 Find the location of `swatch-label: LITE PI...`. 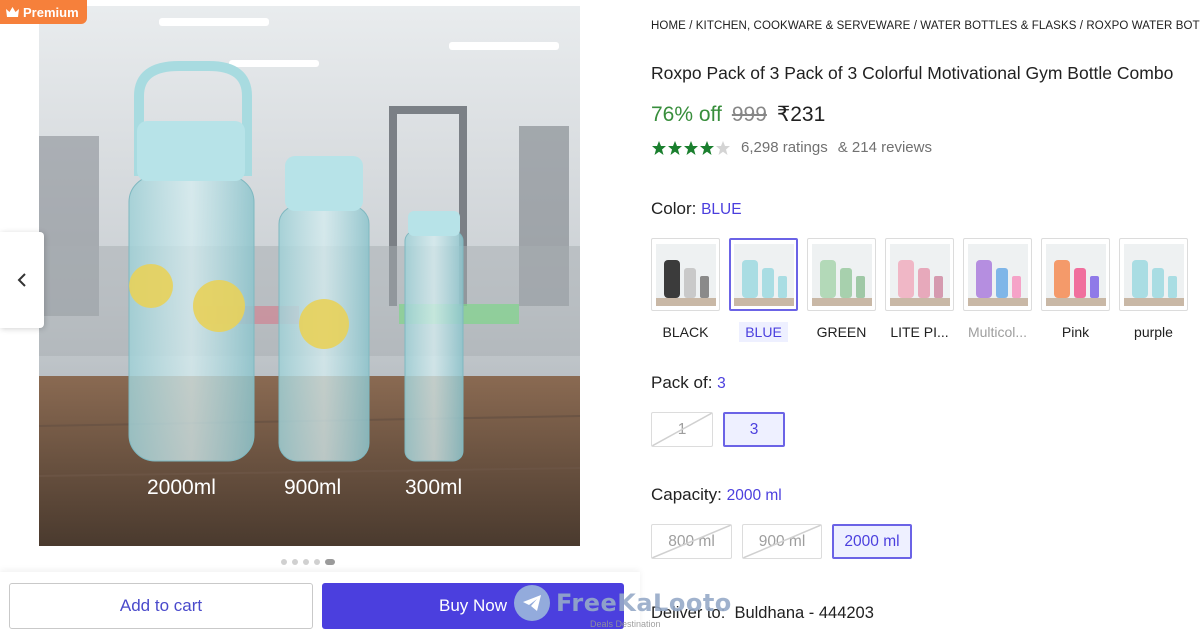

swatch-label: LITE PI... is located at coordinates (919, 332).